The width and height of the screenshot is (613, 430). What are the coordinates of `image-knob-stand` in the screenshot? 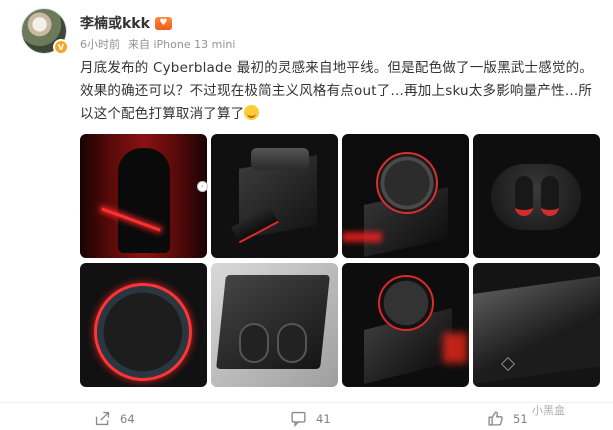 It's located at (405, 325).